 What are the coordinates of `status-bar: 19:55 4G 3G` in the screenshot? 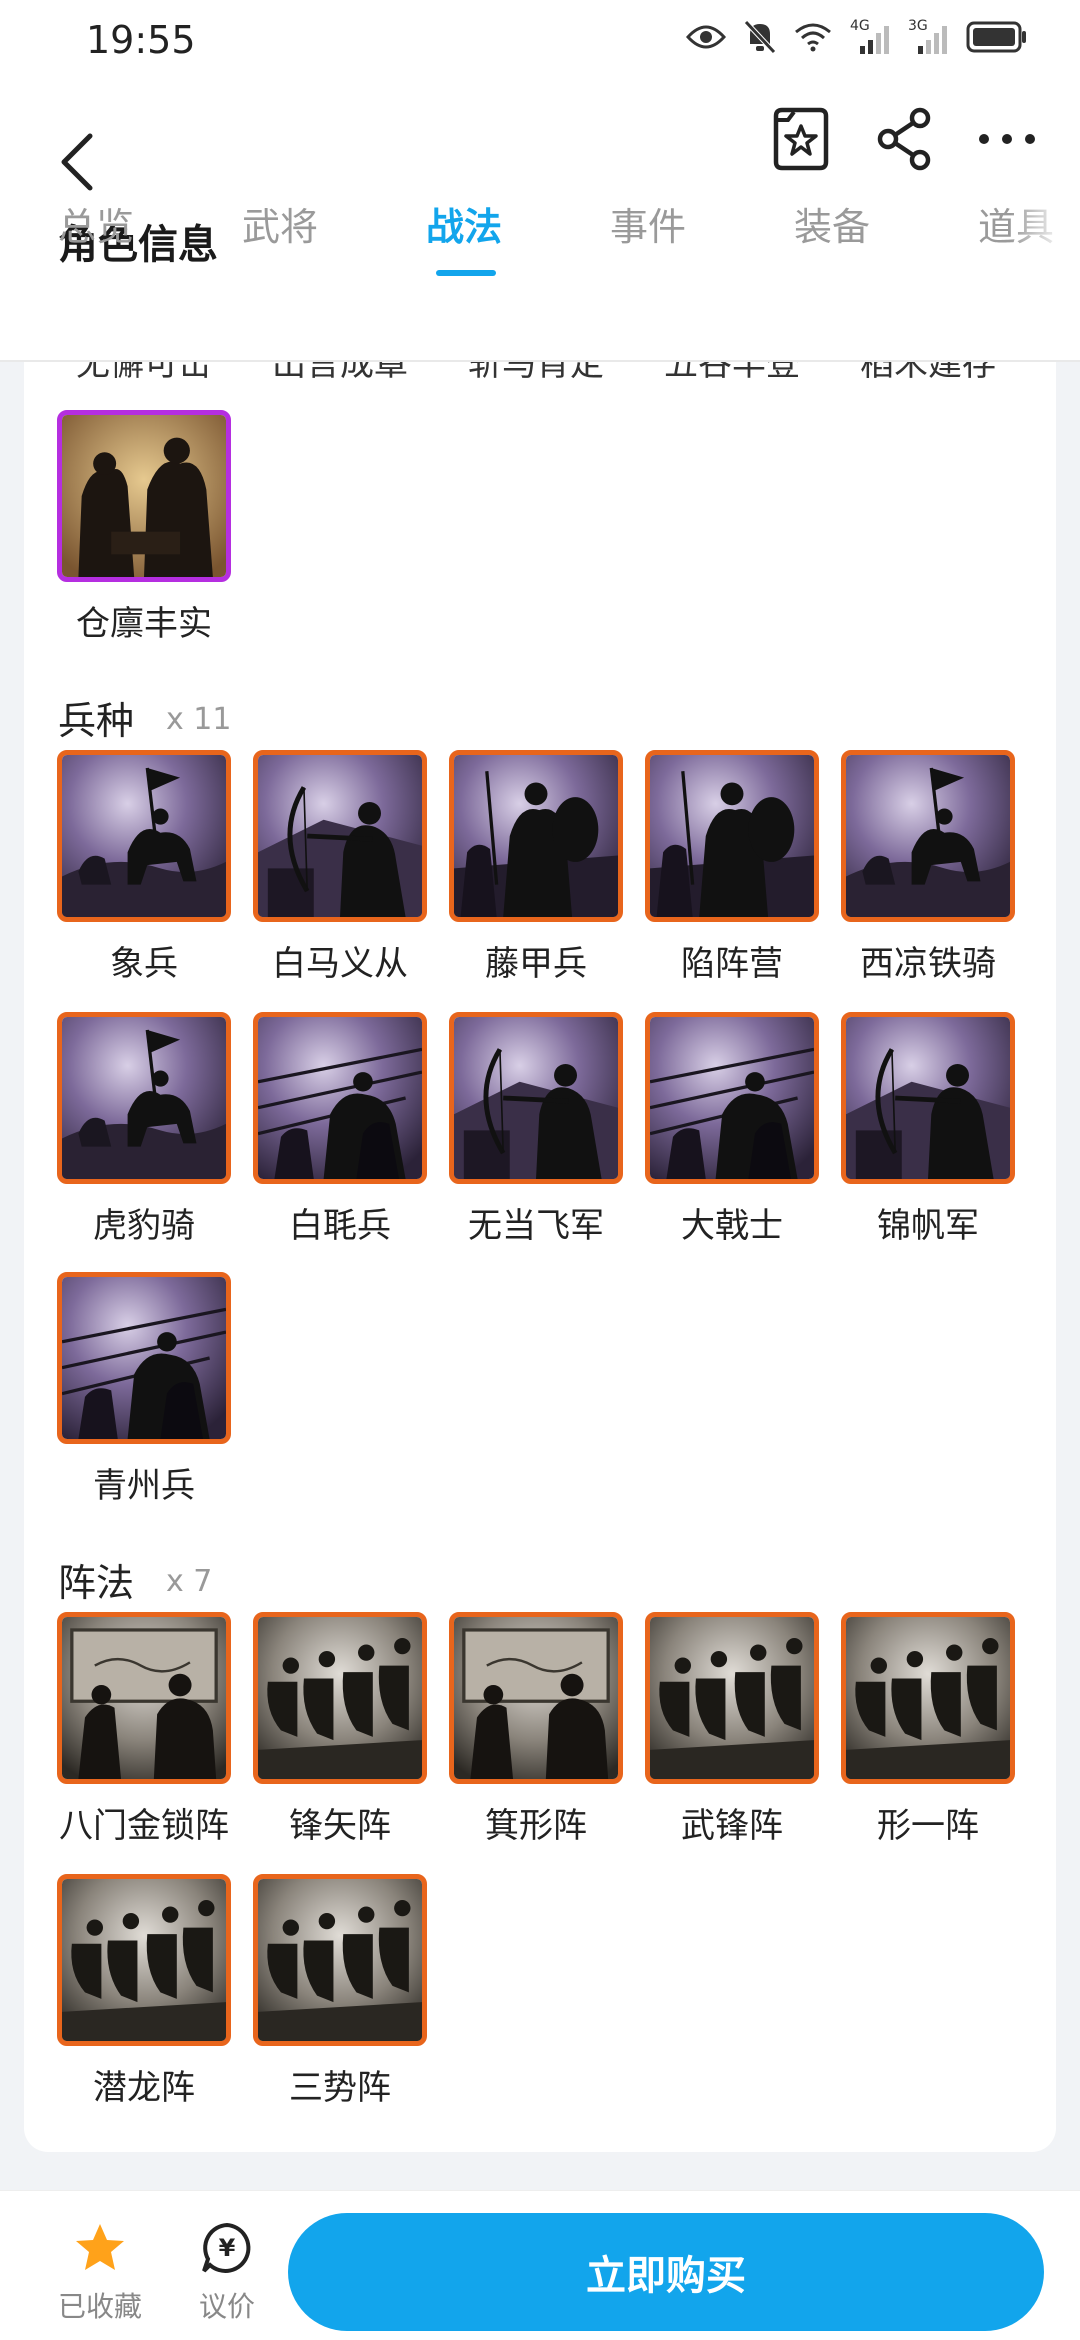 It's located at (540, 42).